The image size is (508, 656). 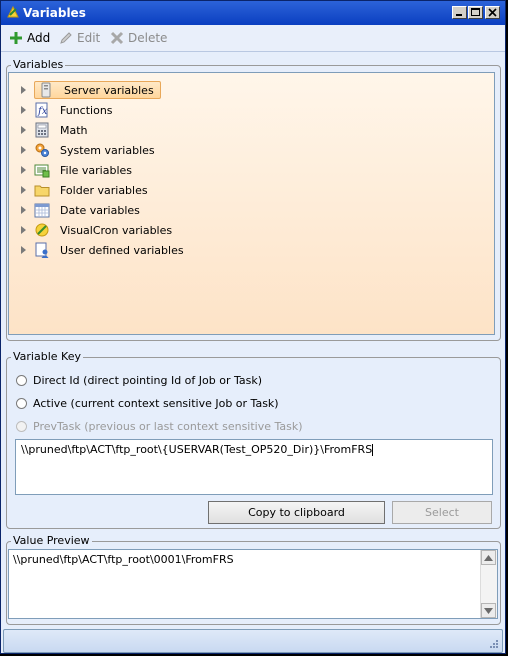 I want to click on functions-icon: fx, so click(x=41, y=110).